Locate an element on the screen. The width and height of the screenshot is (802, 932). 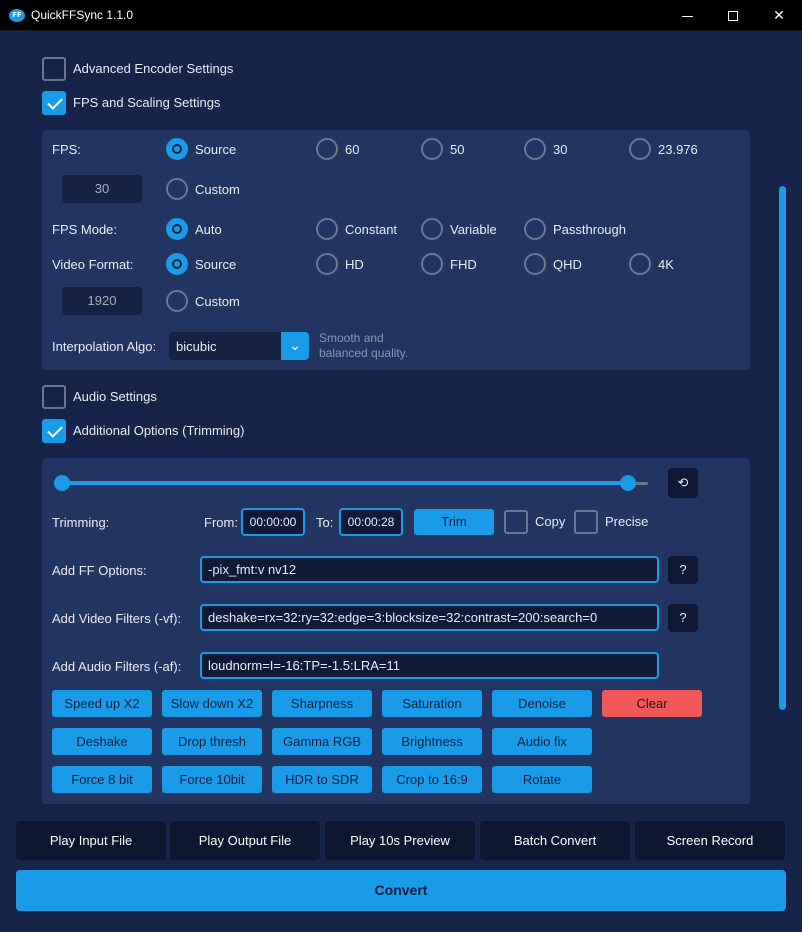
interpolation-hint-line: Smooth and is located at coordinates (351, 338).